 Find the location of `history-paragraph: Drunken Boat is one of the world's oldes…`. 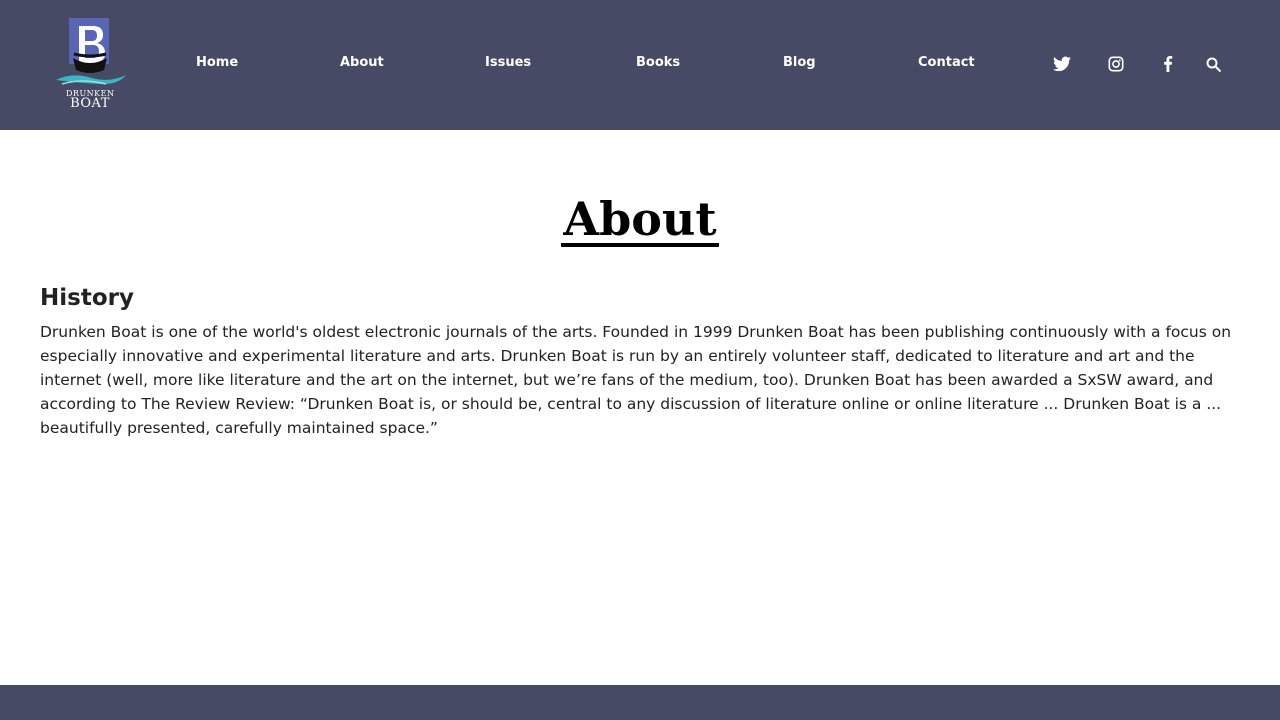

history-paragraph: Drunken Boat is one of the world's oldes… is located at coordinates (636, 380).